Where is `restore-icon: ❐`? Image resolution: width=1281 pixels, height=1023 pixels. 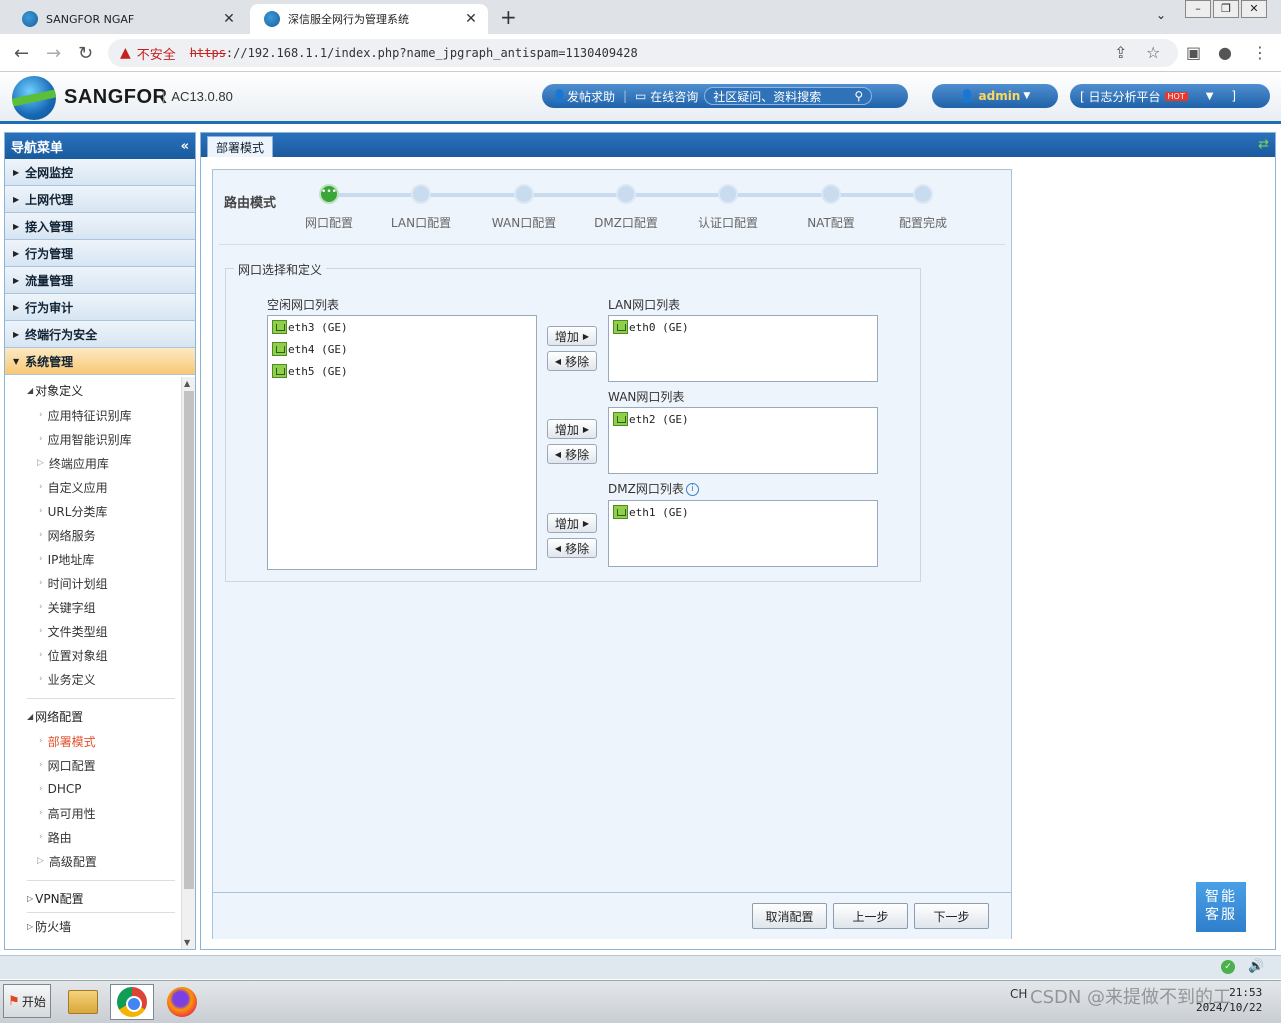
restore-icon: ❐ is located at coordinates (1226, 9).